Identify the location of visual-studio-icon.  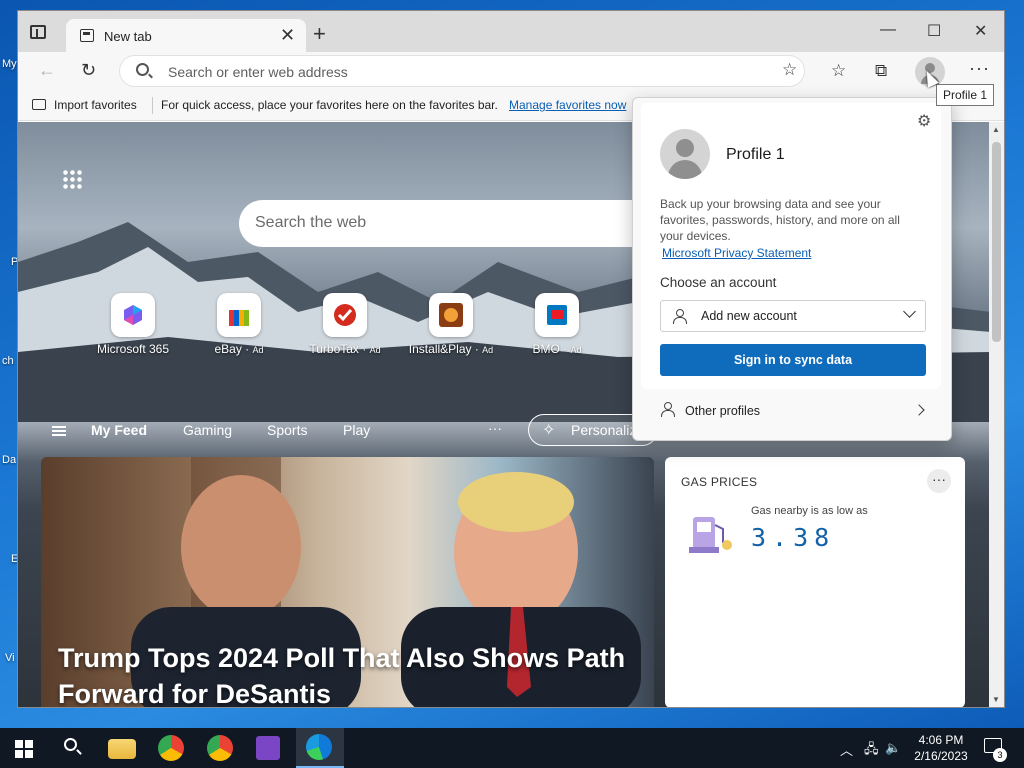
(268, 748).